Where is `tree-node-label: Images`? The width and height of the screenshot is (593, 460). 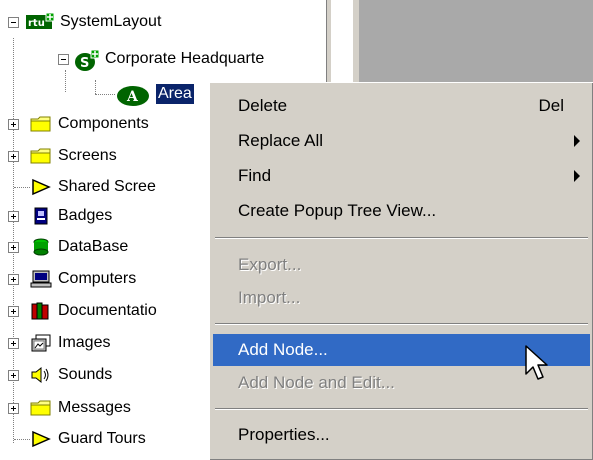
tree-node-label: Images is located at coordinates (84, 342).